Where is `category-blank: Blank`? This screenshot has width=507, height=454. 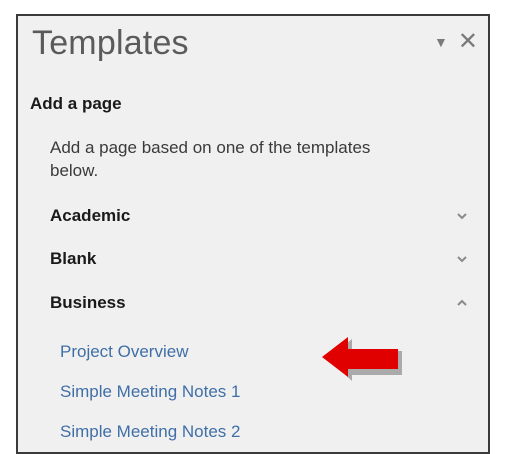
category-blank: Blank is located at coordinates (265, 261).